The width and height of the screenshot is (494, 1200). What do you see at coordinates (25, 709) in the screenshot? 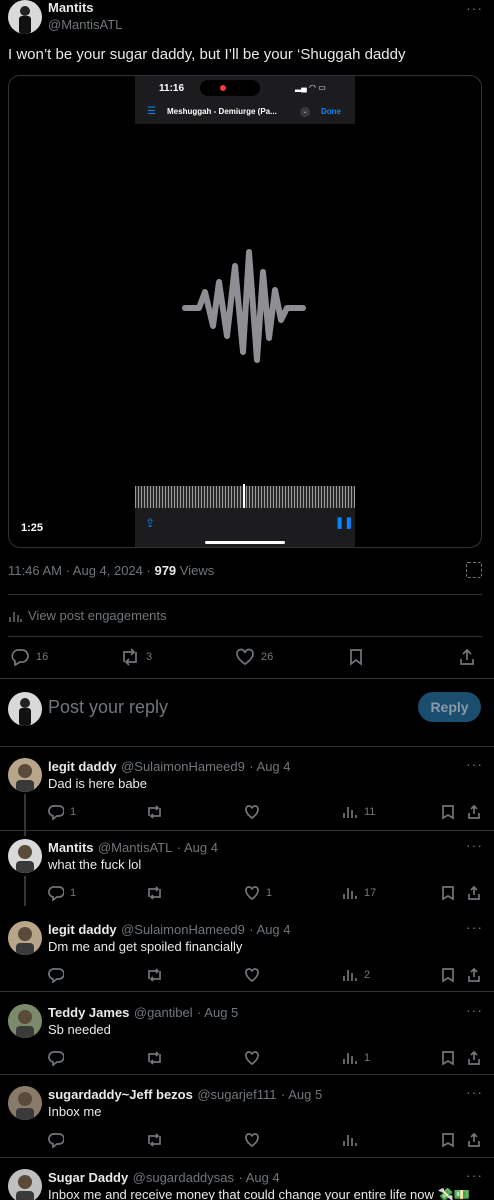
I see `user-avatar` at bounding box center [25, 709].